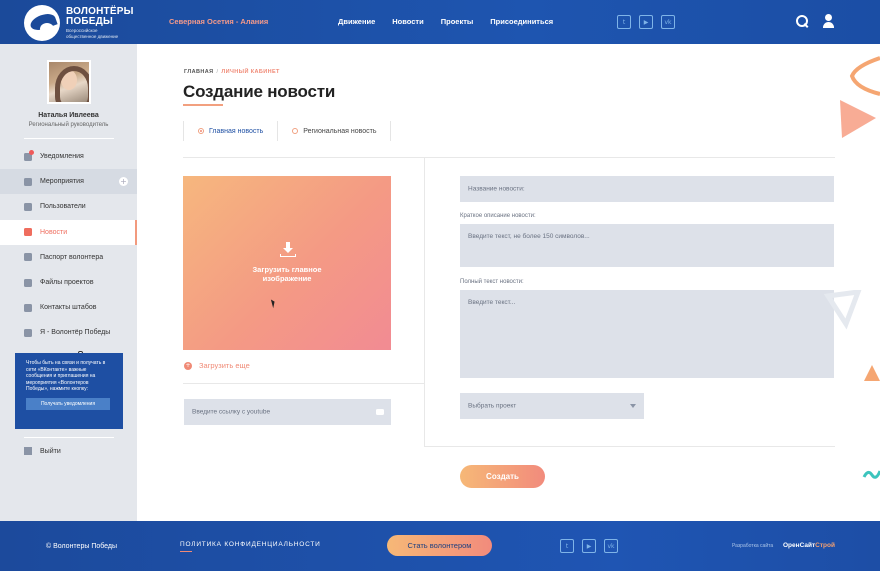  What do you see at coordinates (356, 21) in the screenshot?
I see `nav-movement: Движение` at bounding box center [356, 21].